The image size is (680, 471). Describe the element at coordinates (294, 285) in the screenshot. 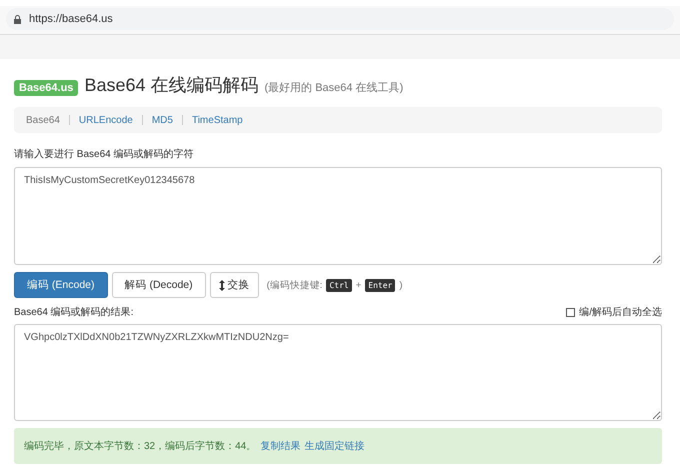

I see `shortcut-hint: (编码快捷键:` at that location.